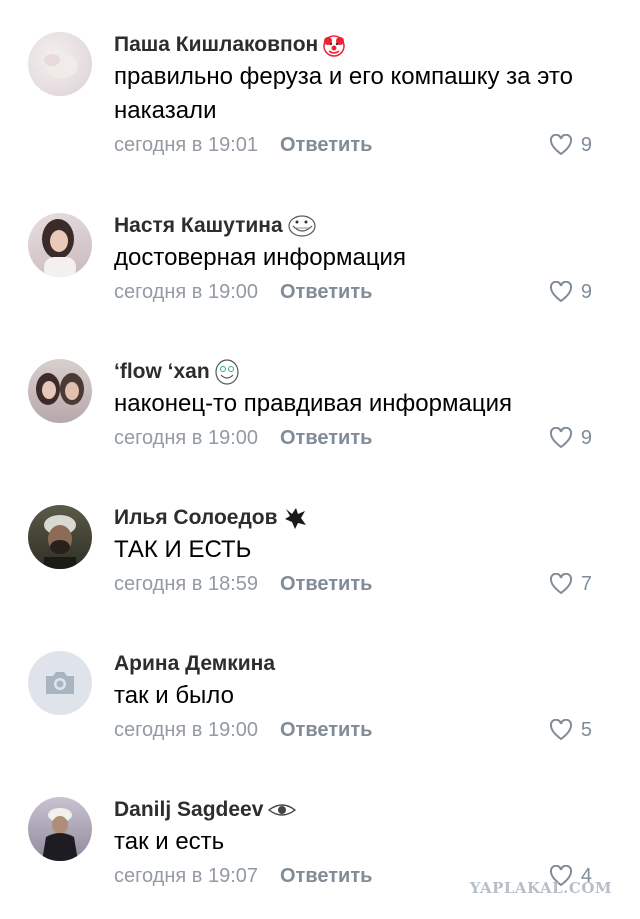 The width and height of the screenshot is (640, 919). Describe the element at coordinates (174, 695) in the screenshot. I see `comment-text: так и было` at that location.